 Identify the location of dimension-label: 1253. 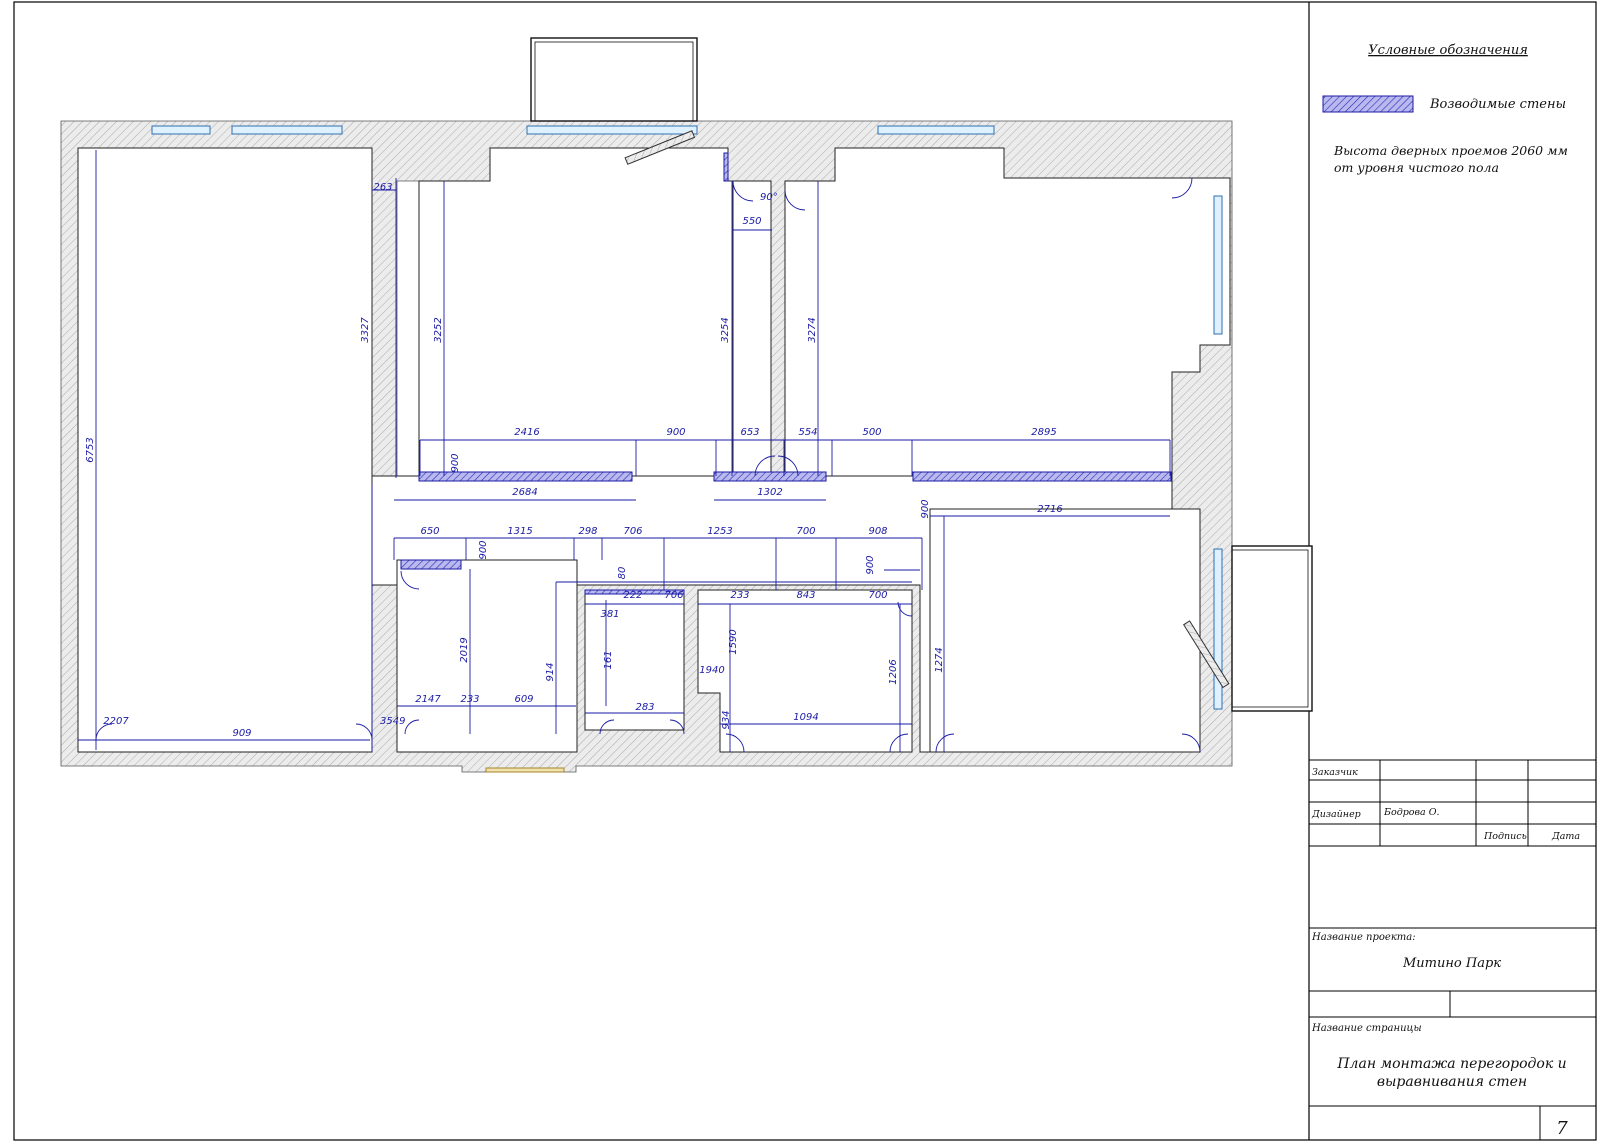
(719, 531).